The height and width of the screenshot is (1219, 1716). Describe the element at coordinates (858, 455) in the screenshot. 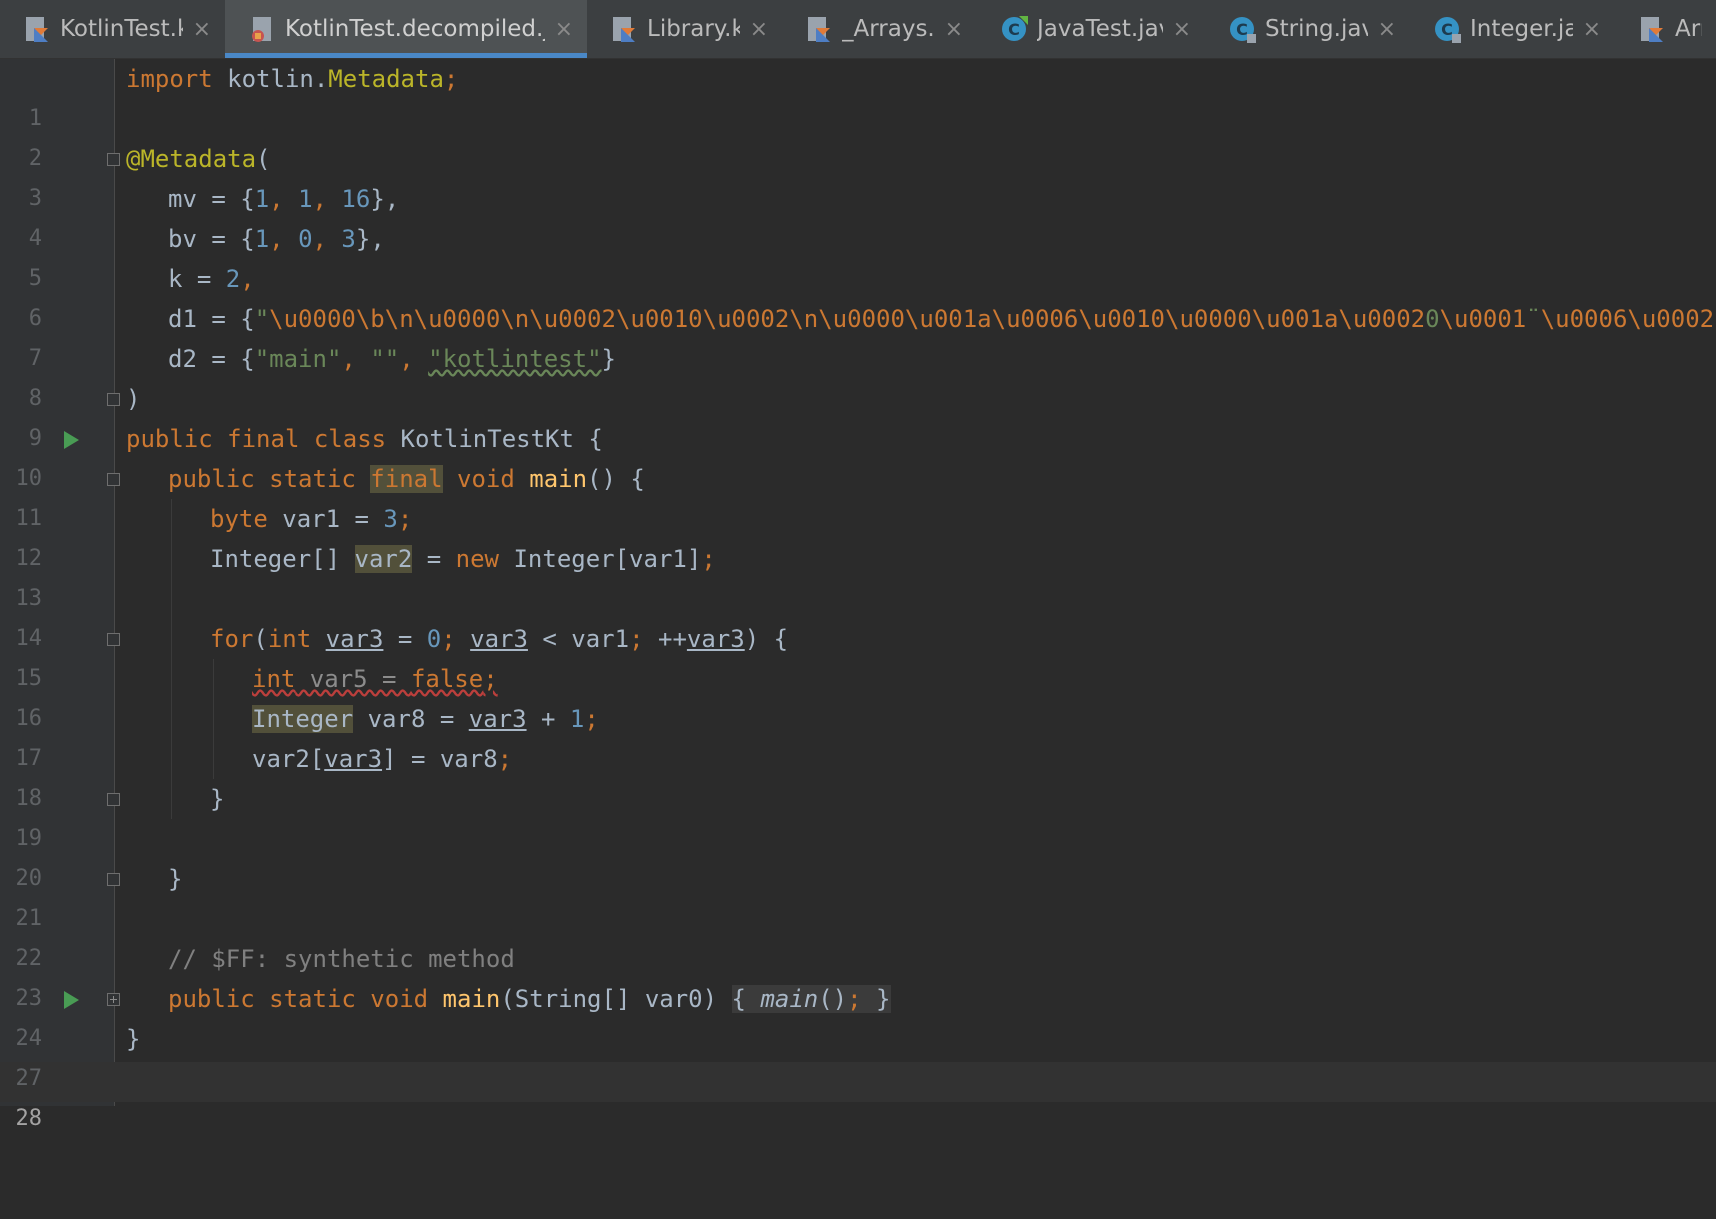

I see `code-line: 10 public final class KotlinTestKt {` at that location.